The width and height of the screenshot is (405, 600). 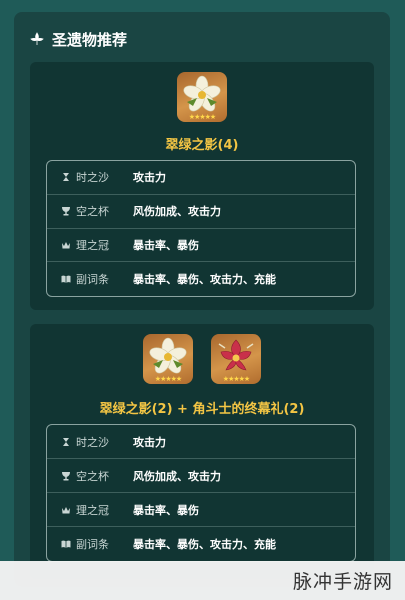 What do you see at coordinates (90, 39) in the screenshot?
I see `section-title: 圣遗物推荐` at bounding box center [90, 39].